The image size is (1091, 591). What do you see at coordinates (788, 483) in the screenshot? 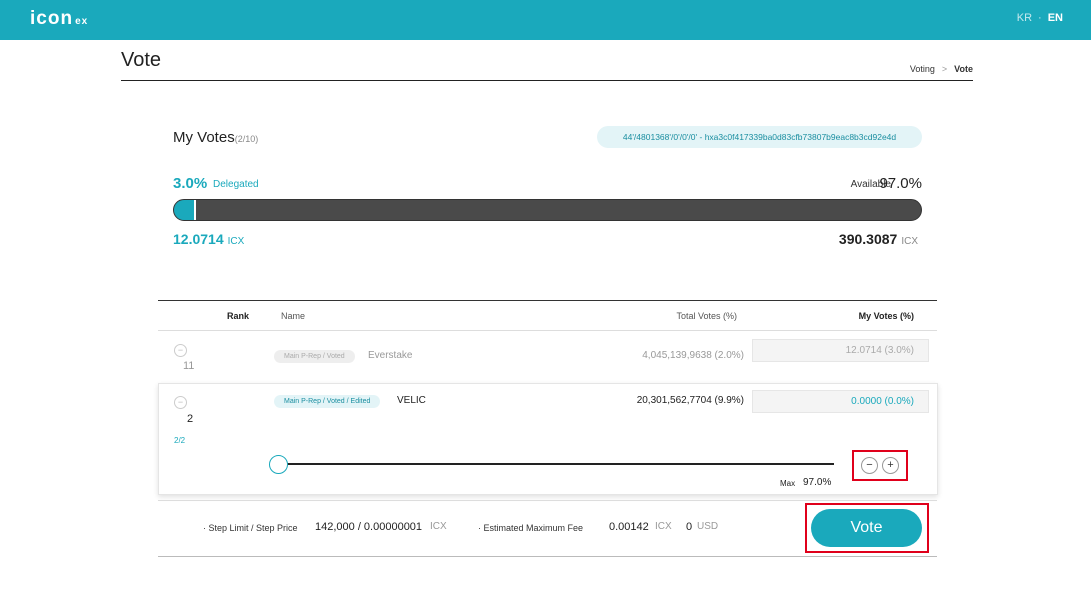
I see `max-label: Max` at bounding box center [788, 483].